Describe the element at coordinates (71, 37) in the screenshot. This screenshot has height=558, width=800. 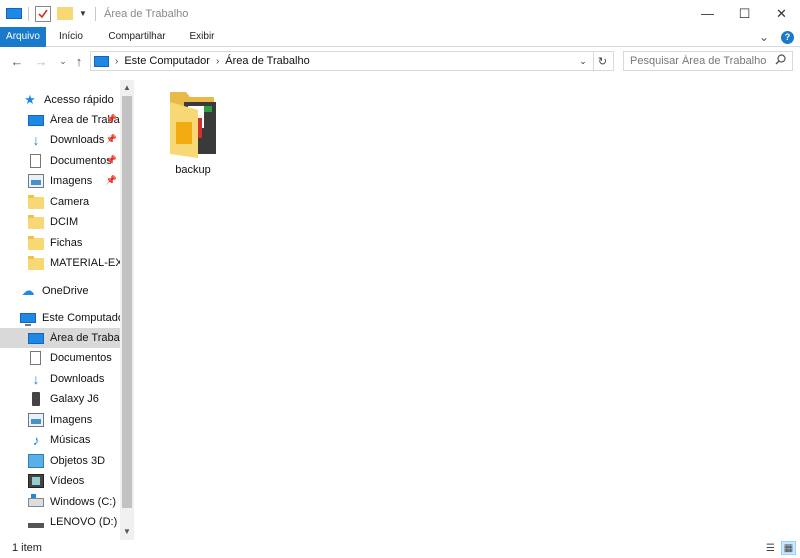
I see `tab-home: Início` at that location.